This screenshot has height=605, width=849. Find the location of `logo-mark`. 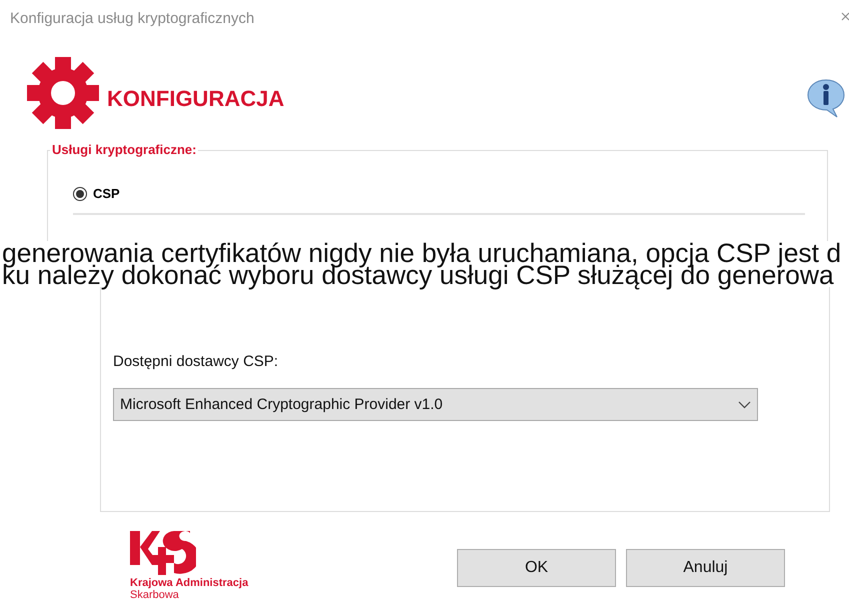

logo-mark is located at coordinates (163, 553).